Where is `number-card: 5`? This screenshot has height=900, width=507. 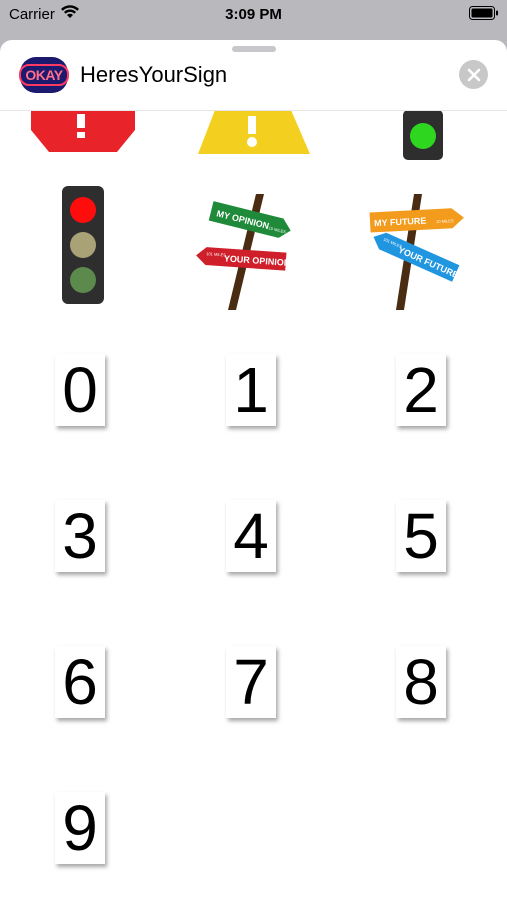
number-card: 5 is located at coordinates (421, 536).